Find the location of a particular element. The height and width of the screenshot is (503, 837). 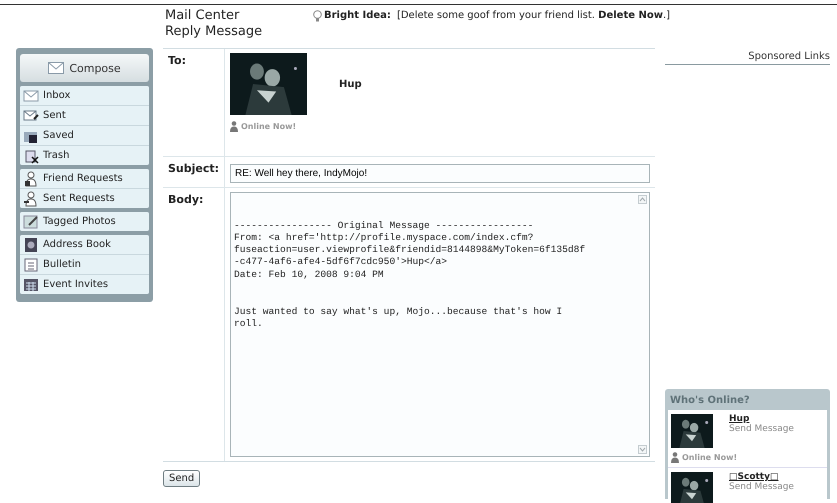

tip-label: Bright Idea: is located at coordinates (357, 15).